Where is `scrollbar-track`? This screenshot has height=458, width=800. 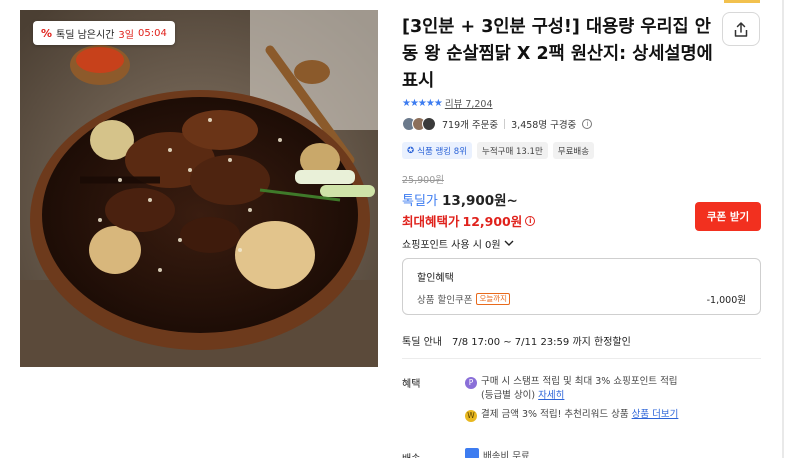 scrollbar-track is located at coordinates (783, 229).